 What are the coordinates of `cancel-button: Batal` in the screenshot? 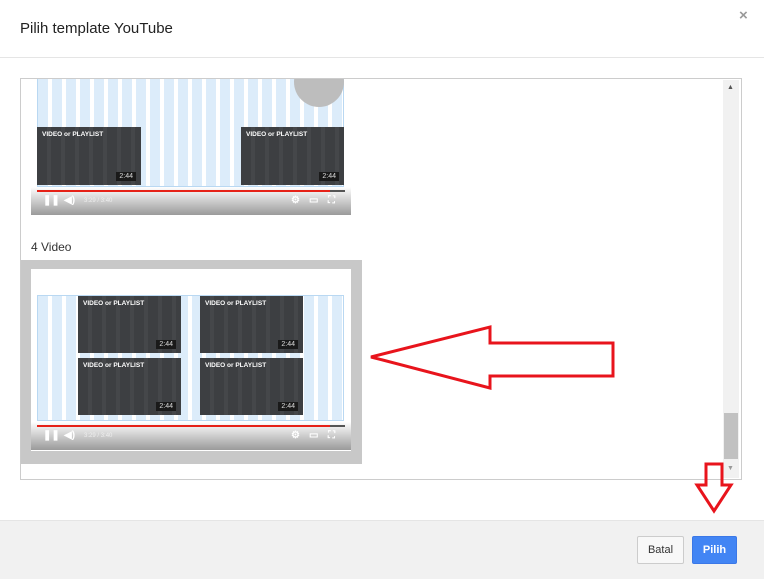 It's located at (660, 550).